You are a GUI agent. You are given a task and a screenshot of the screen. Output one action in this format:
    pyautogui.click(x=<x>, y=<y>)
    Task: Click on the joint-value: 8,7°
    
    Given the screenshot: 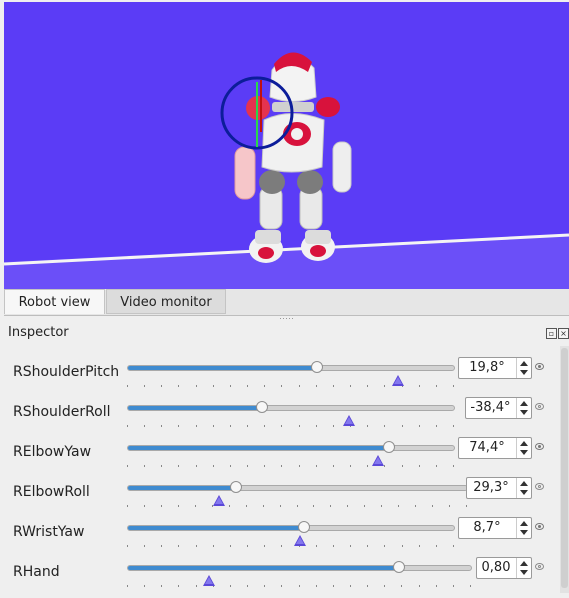 What is the action you would take?
    pyautogui.click(x=487, y=527)
    